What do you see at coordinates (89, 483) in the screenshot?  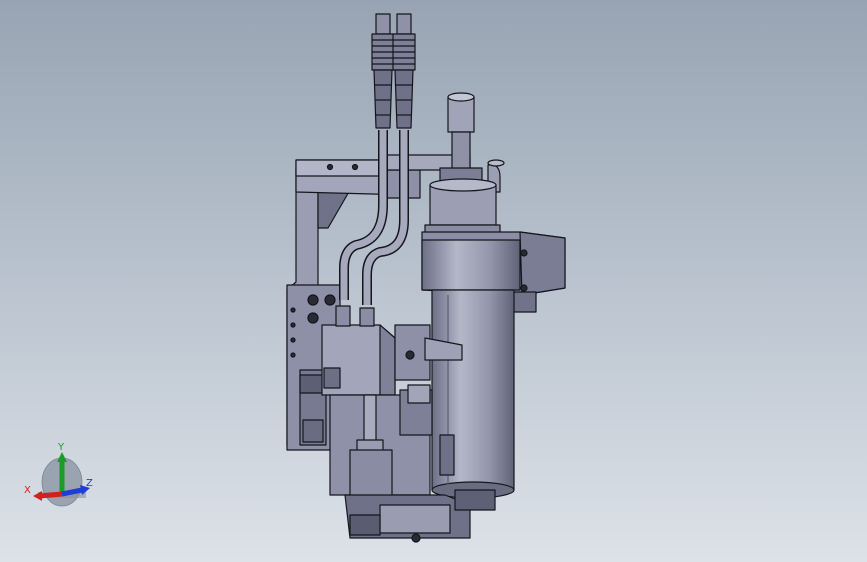 I see `z-axis-label: Z` at bounding box center [89, 483].